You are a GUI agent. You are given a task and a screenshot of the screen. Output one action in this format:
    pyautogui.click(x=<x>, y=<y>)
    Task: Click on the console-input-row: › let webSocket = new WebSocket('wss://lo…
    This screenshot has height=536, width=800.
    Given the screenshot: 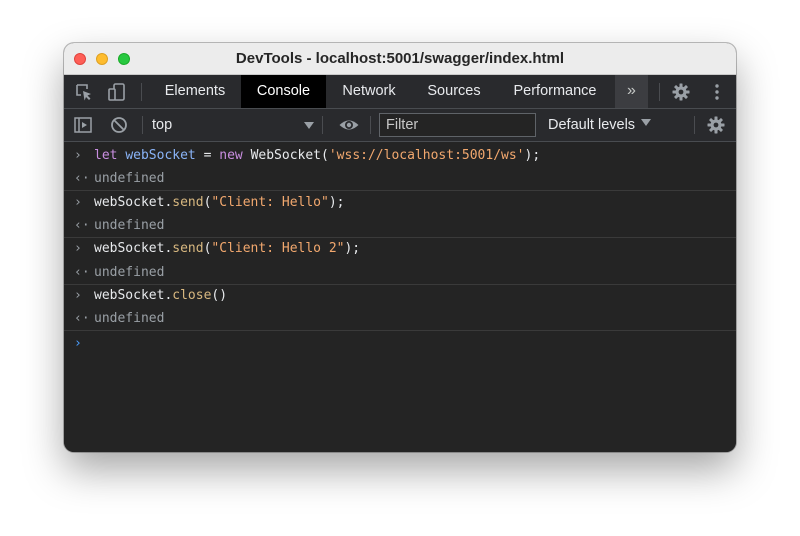 What is the action you would take?
    pyautogui.click(x=400, y=155)
    